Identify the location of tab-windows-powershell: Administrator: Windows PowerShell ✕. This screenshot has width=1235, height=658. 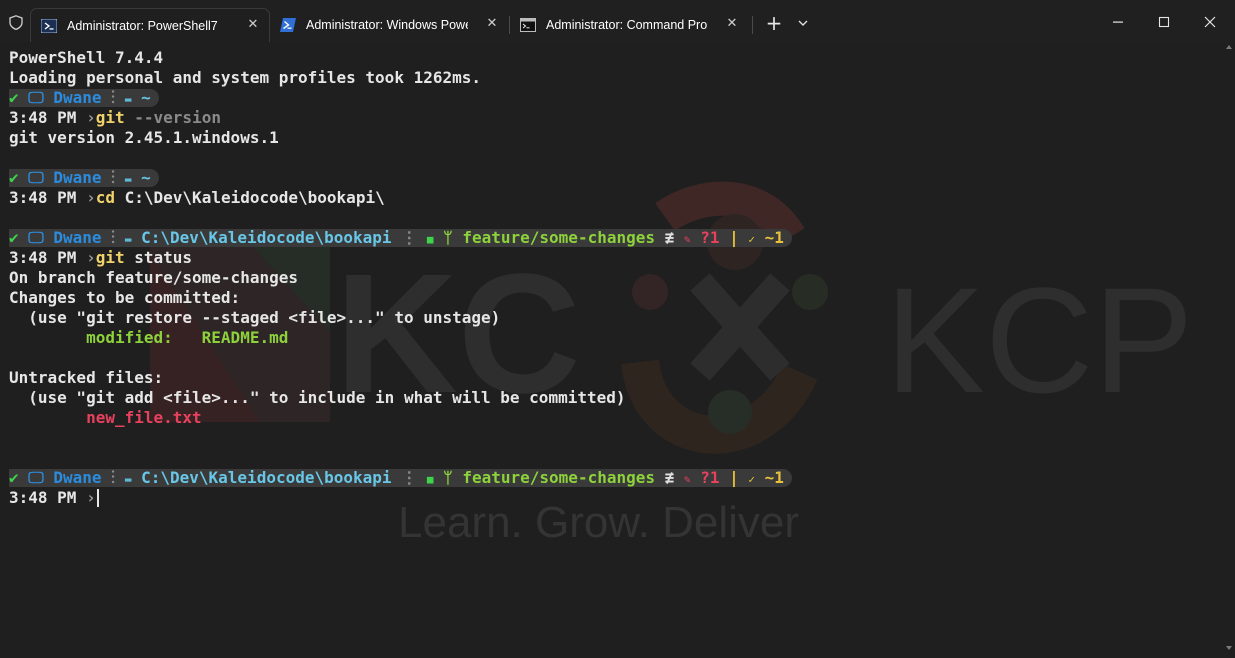
(389, 25).